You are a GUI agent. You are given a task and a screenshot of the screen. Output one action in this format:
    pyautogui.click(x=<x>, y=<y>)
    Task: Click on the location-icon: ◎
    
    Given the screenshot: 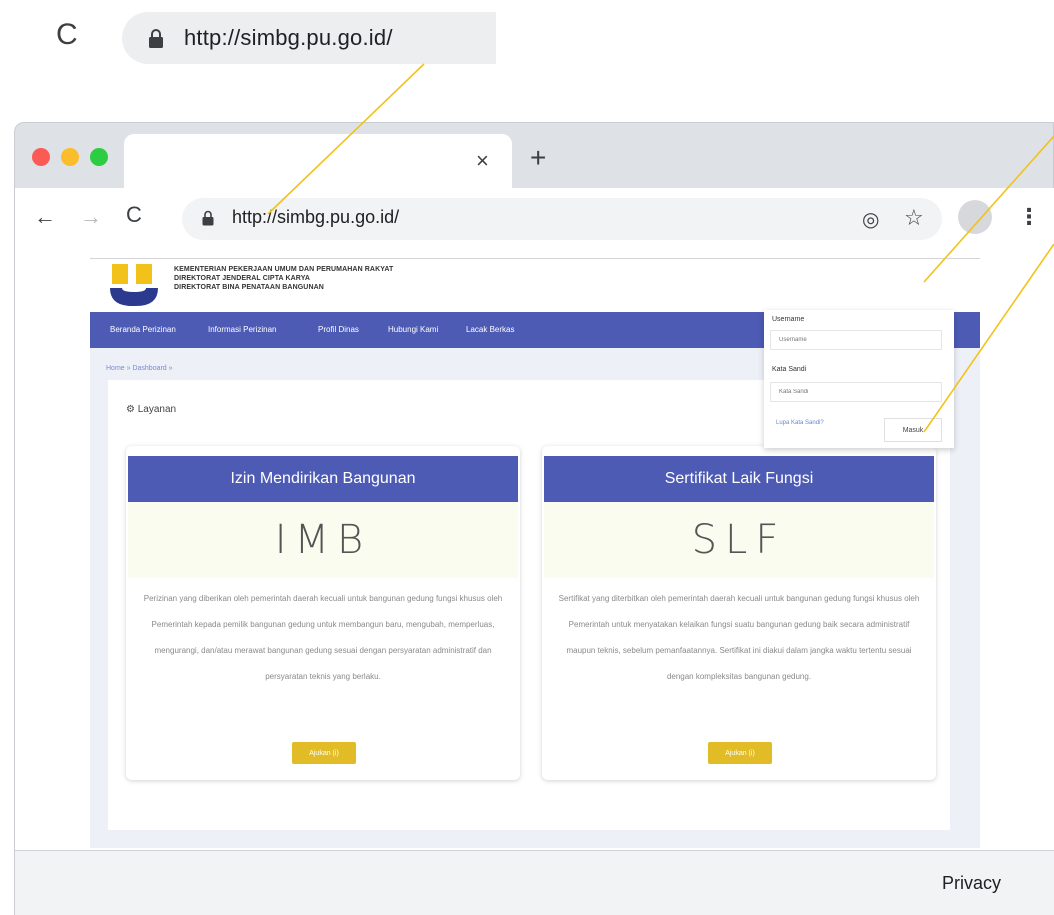 What is the action you would take?
    pyautogui.click(x=870, y=219)
    